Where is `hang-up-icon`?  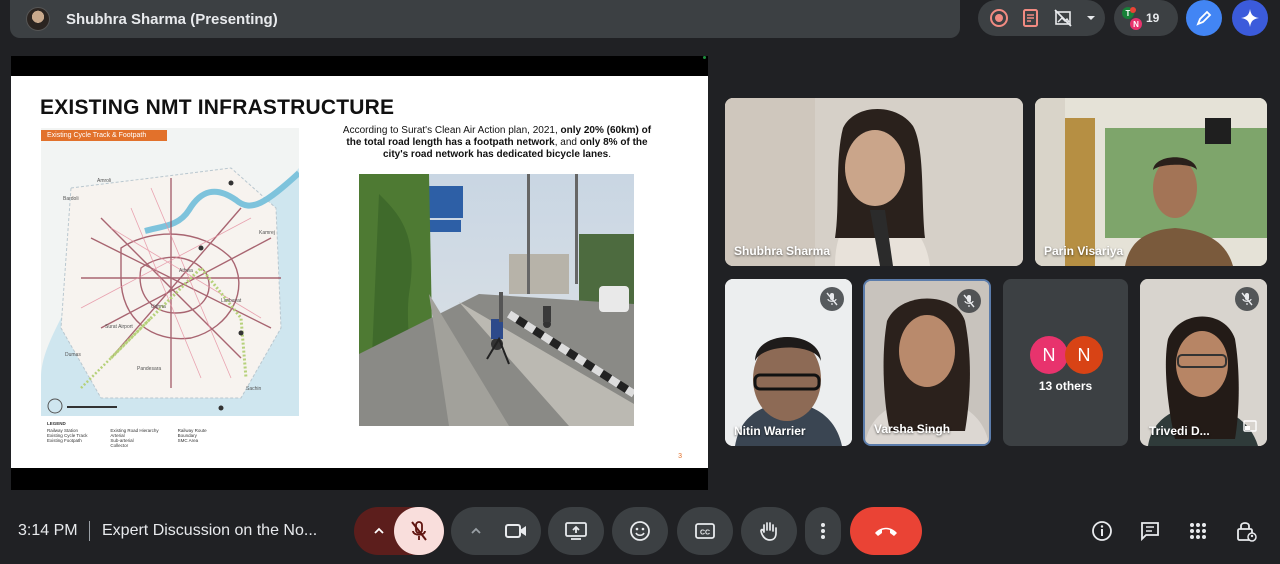 hang-up-icon is located at coordinates (886, 531).